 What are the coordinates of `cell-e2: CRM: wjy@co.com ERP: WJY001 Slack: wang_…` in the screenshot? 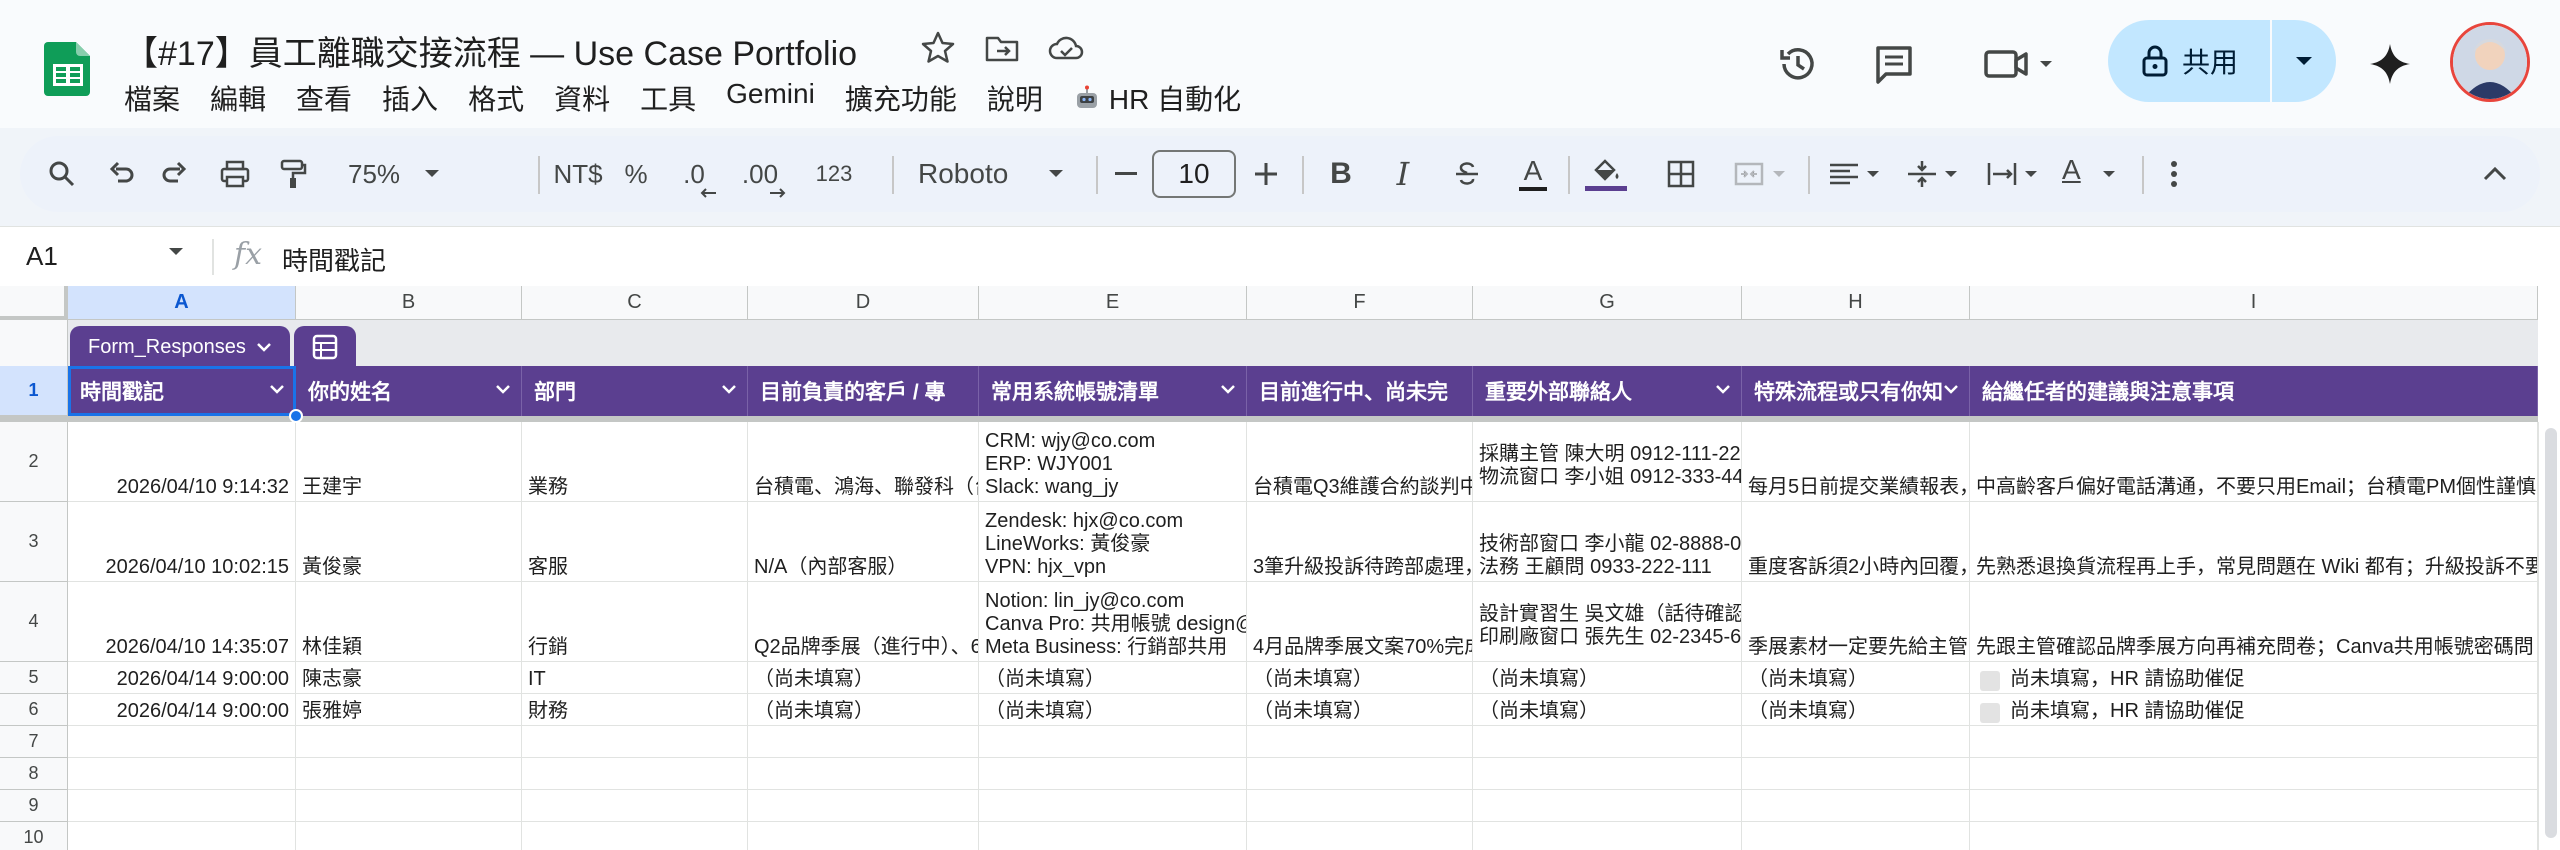 It's located at (1113, 462).